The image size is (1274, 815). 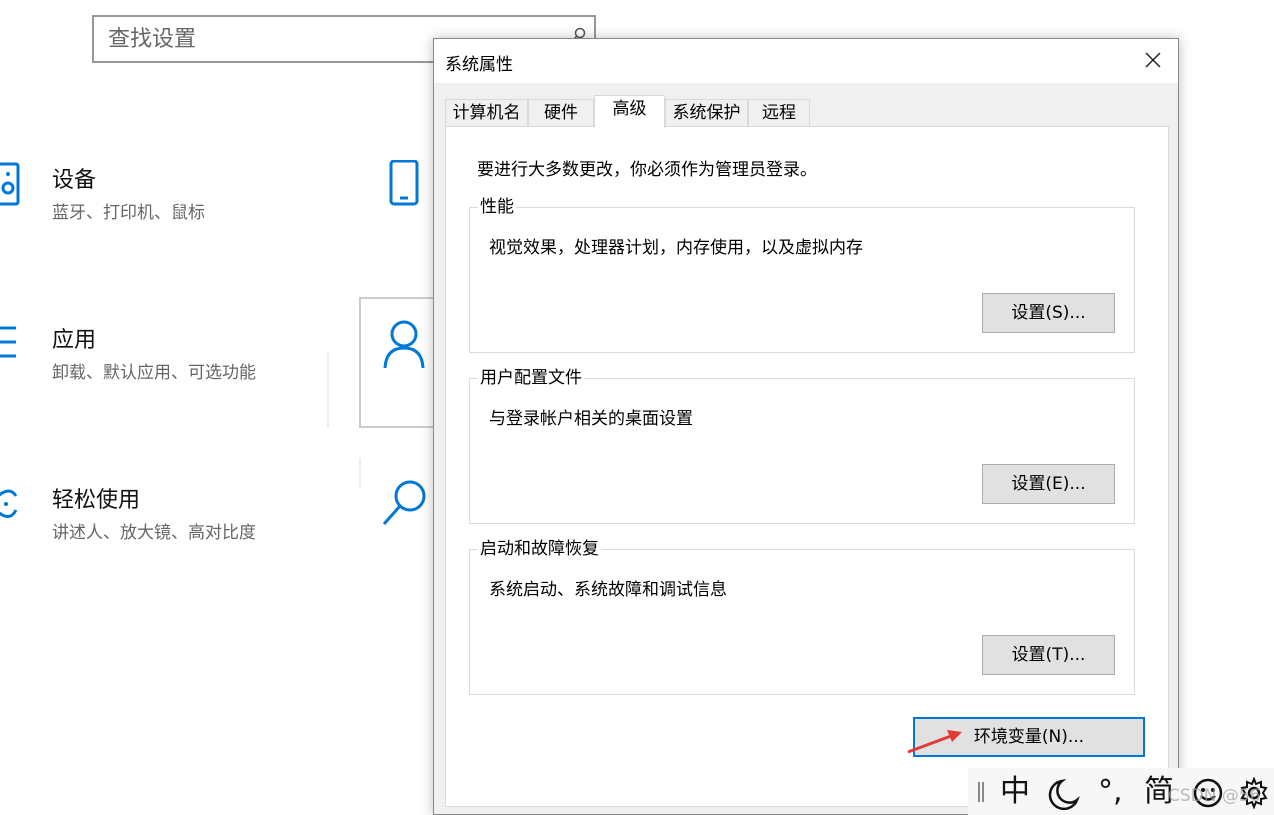 I want to click on tab-system-protection: 系统保护, so click(x=706, y=113).